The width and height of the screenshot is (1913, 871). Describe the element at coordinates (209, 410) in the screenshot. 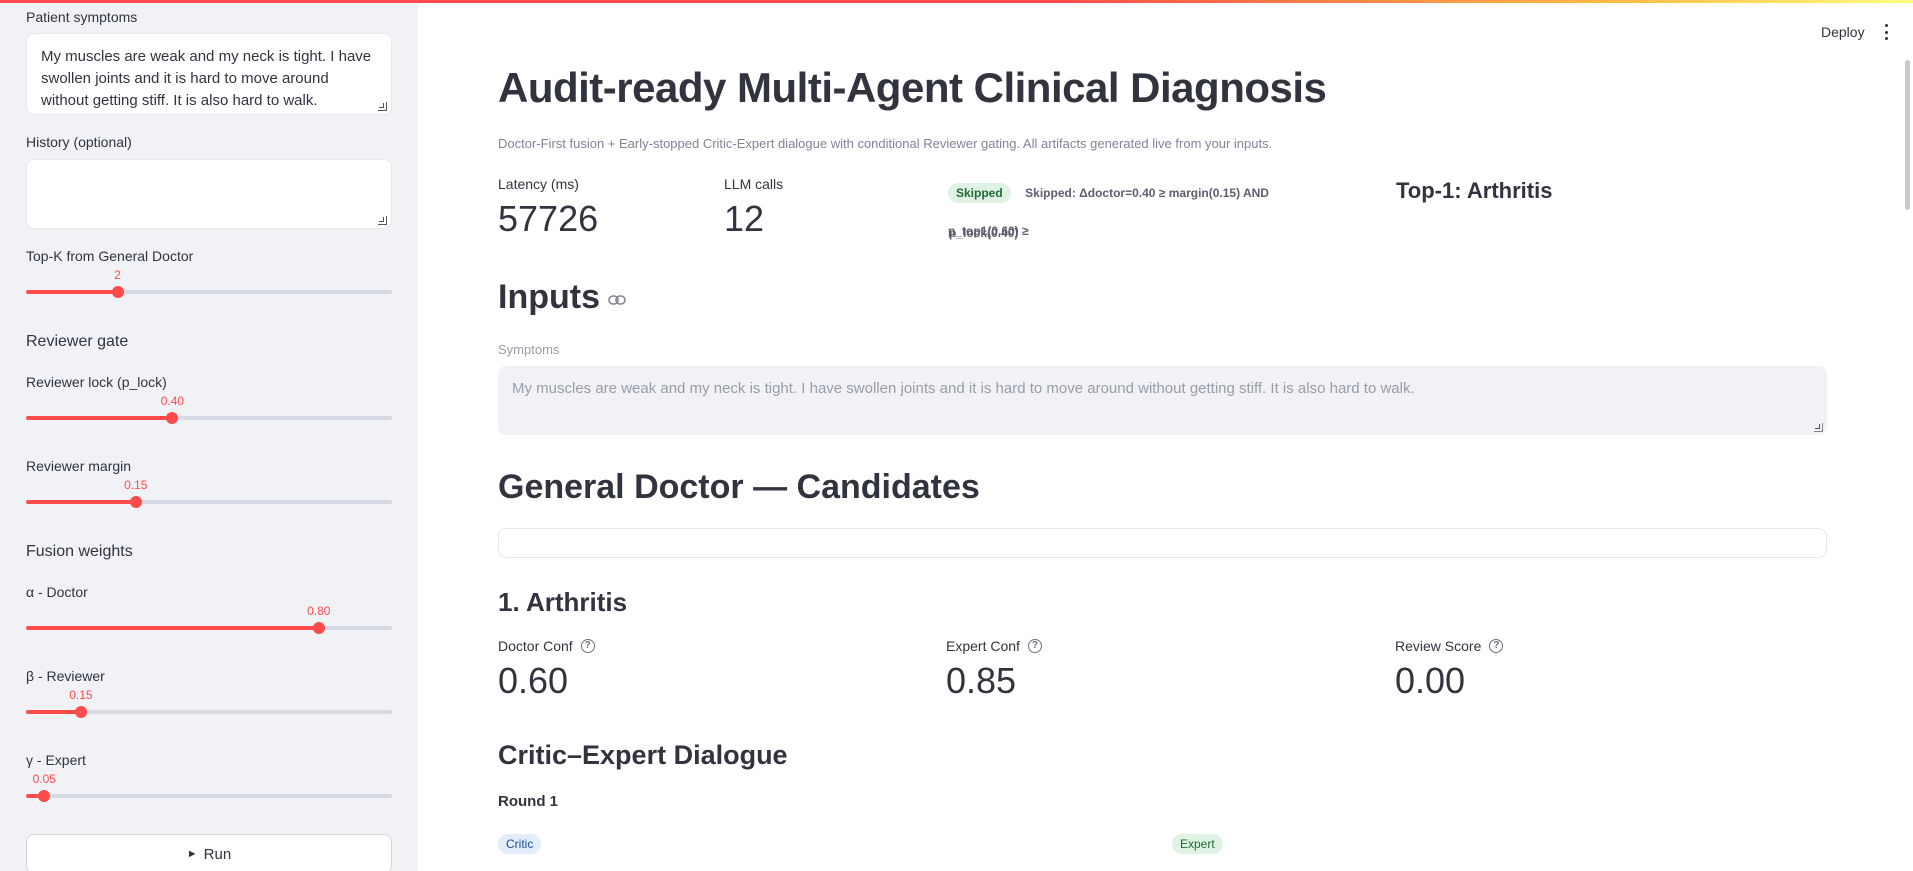

I see `plock-slider: 0.40` at that location.